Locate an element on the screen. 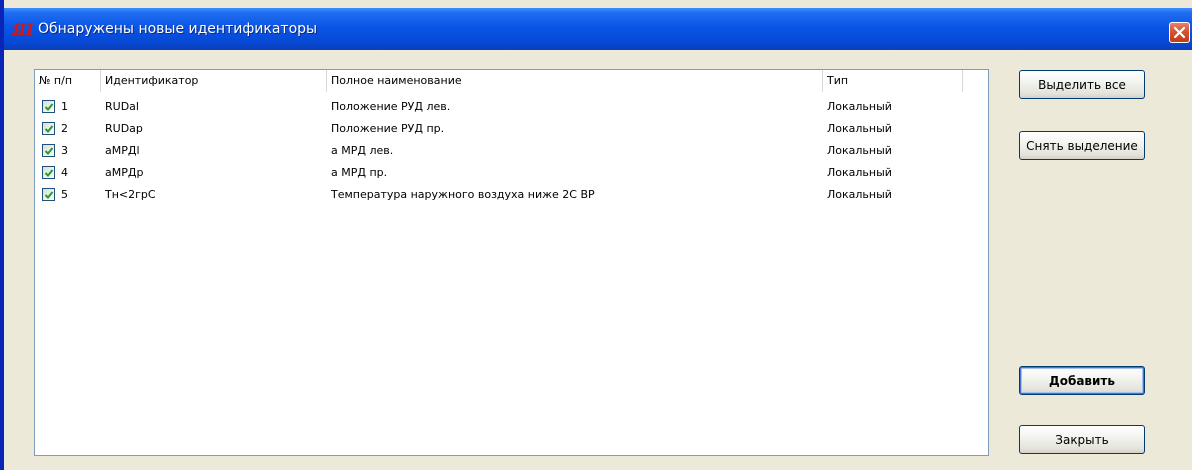  window-title: Обнаружены новые идентификаторы is located at coordinates (178, 29).